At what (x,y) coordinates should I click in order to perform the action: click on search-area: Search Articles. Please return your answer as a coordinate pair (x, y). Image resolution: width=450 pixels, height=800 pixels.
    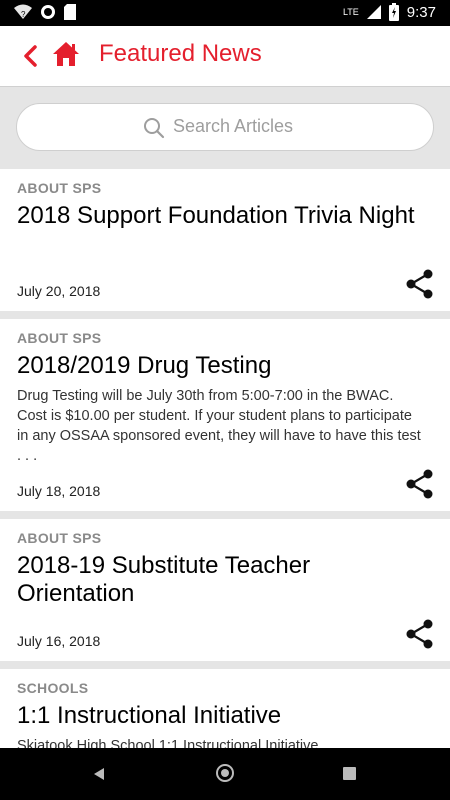
    Looking at the image, I should click on (225, 128).